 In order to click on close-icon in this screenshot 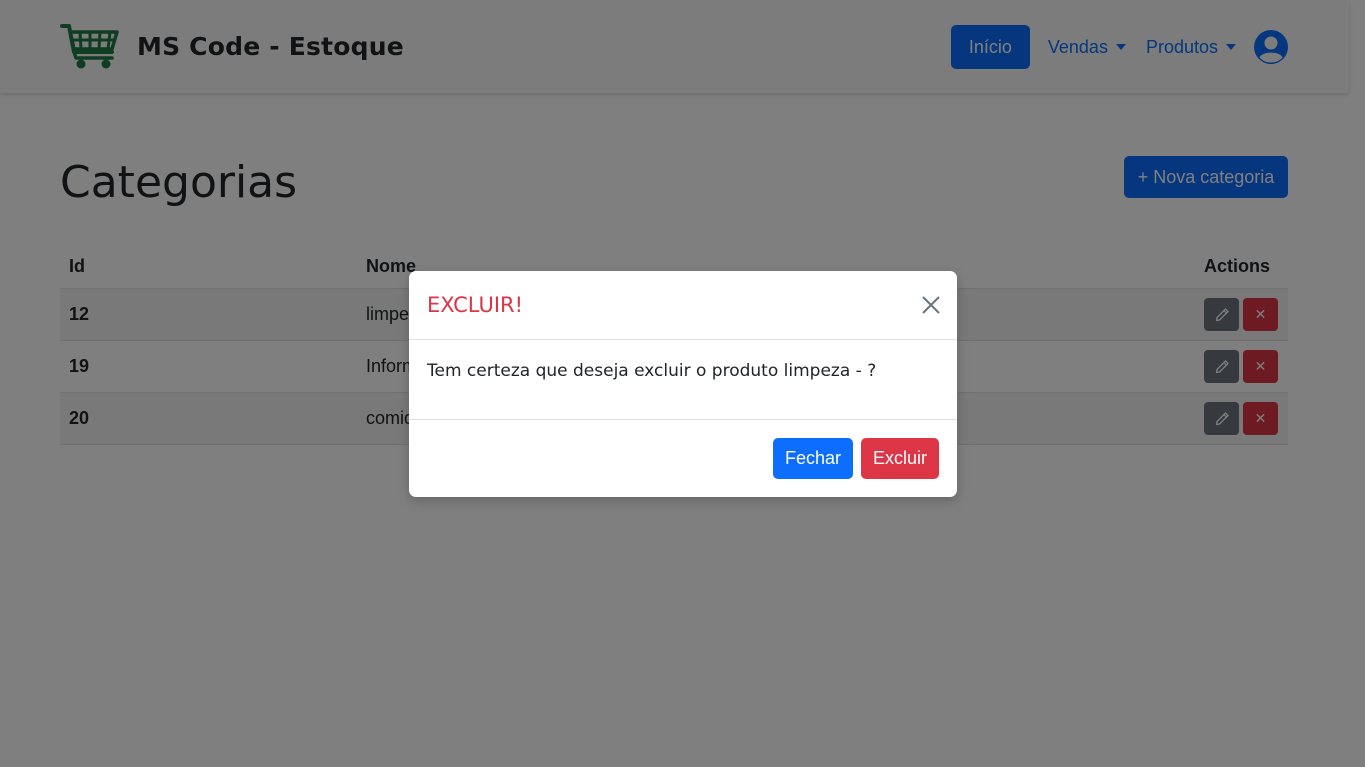, I will do `click(931, 305)`.